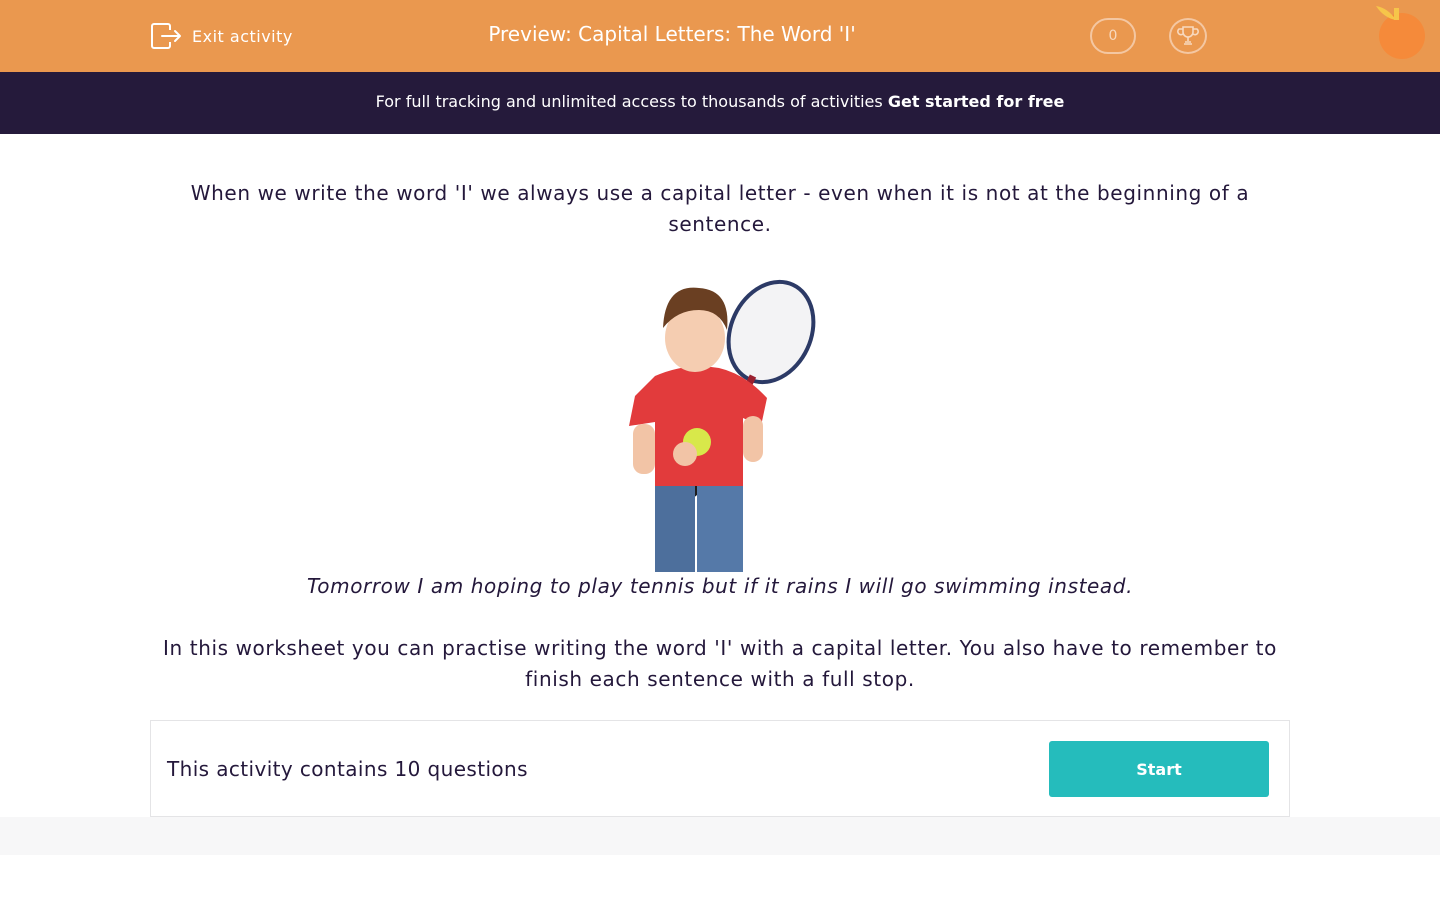  Describe the element at coordinates (1113, 36) in the screenshot. I see `score-counter: 0` at that location.